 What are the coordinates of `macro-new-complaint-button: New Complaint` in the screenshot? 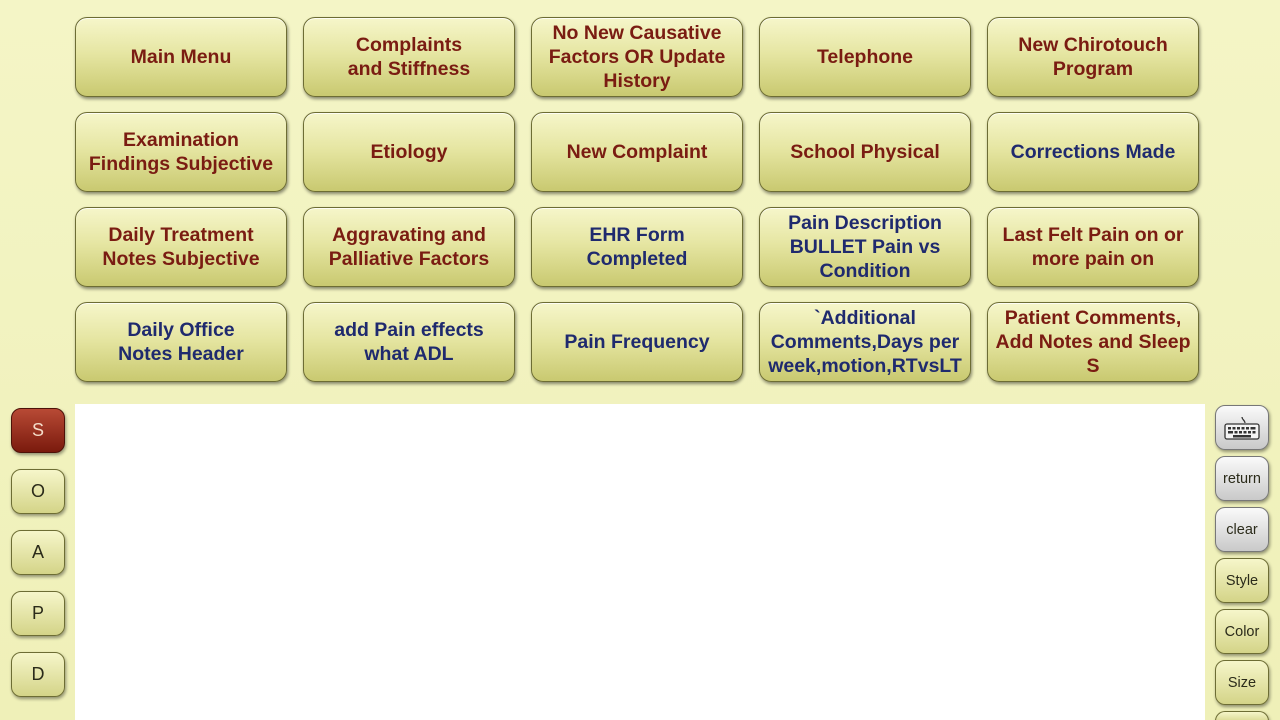 It's located at (637, 152).